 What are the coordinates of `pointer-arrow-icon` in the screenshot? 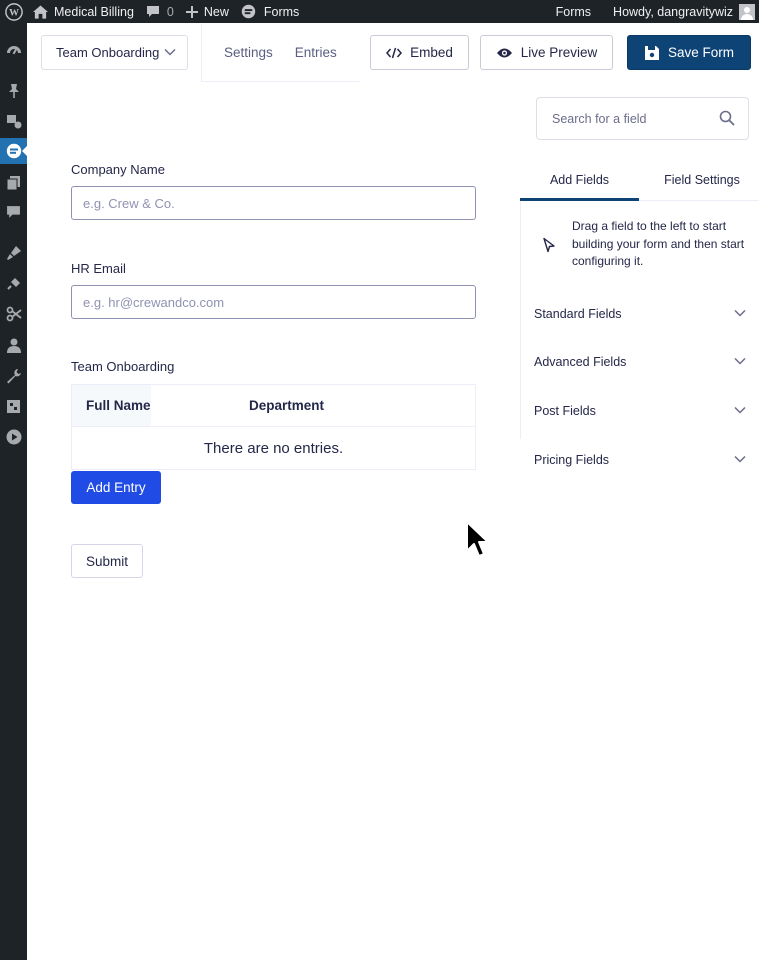 It's located at (549, 245).